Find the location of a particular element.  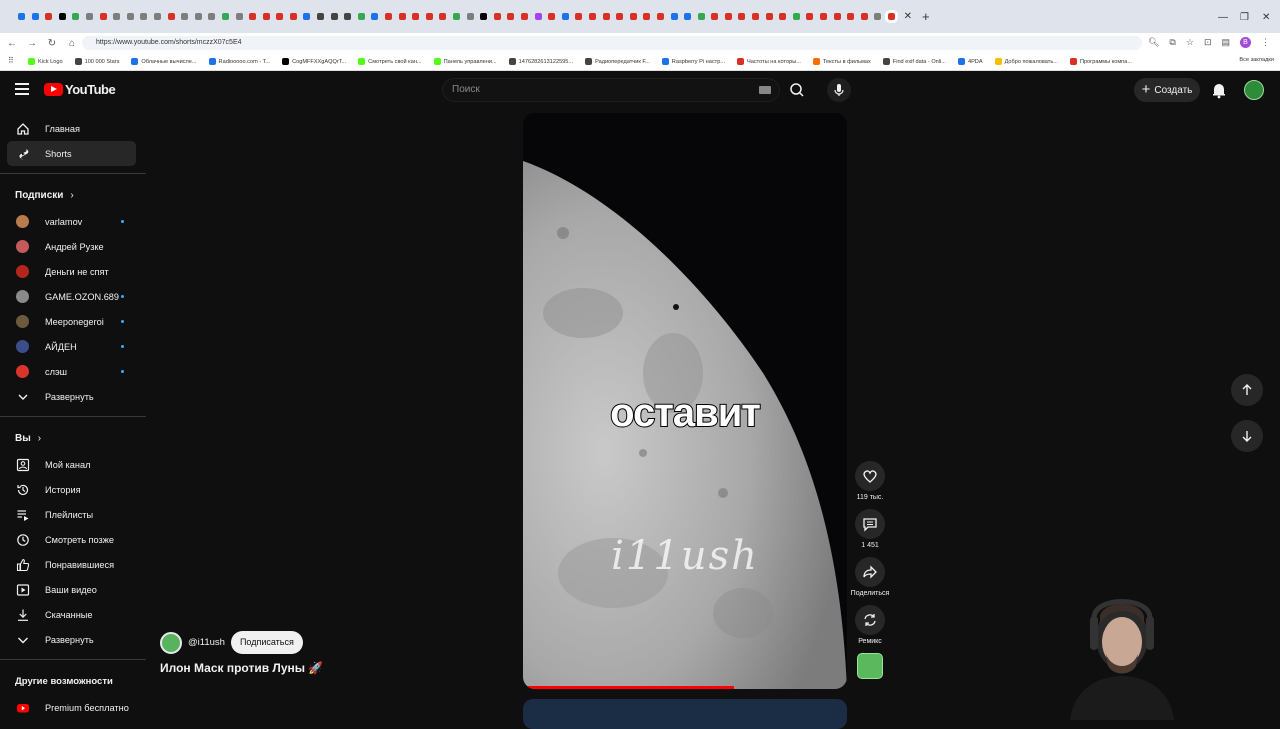

bookmark-item: 4PDA is located at coordinates (970, 61).